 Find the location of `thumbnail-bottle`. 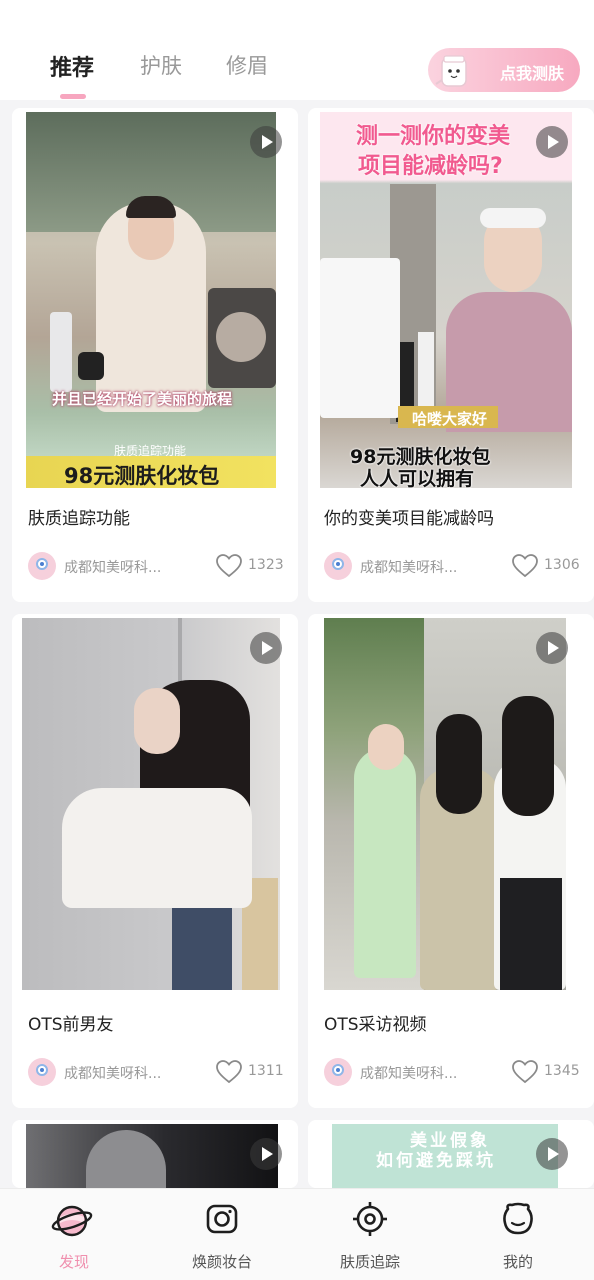

thumbnail-bottle is located at coordinates (61, 352).